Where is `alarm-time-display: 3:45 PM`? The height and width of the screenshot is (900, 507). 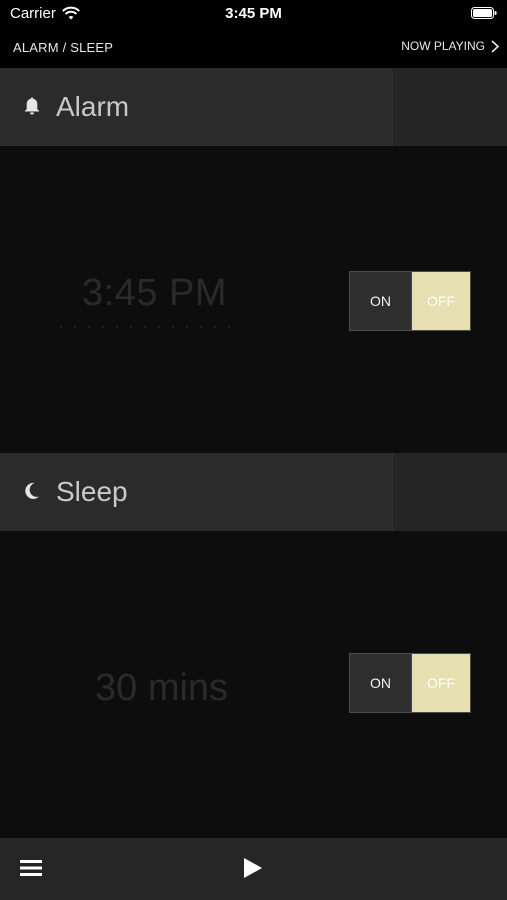 alarm-time-display: 3:45 PM is located at coordinates (154, 293).